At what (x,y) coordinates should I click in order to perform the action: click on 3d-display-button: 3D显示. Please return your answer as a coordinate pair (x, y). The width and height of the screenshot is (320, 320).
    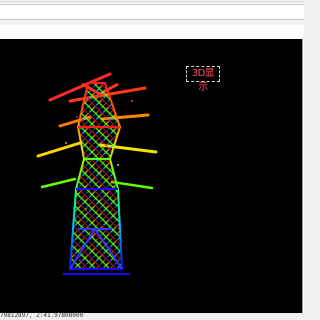
    Looking at the image, I should click on (203, 79).